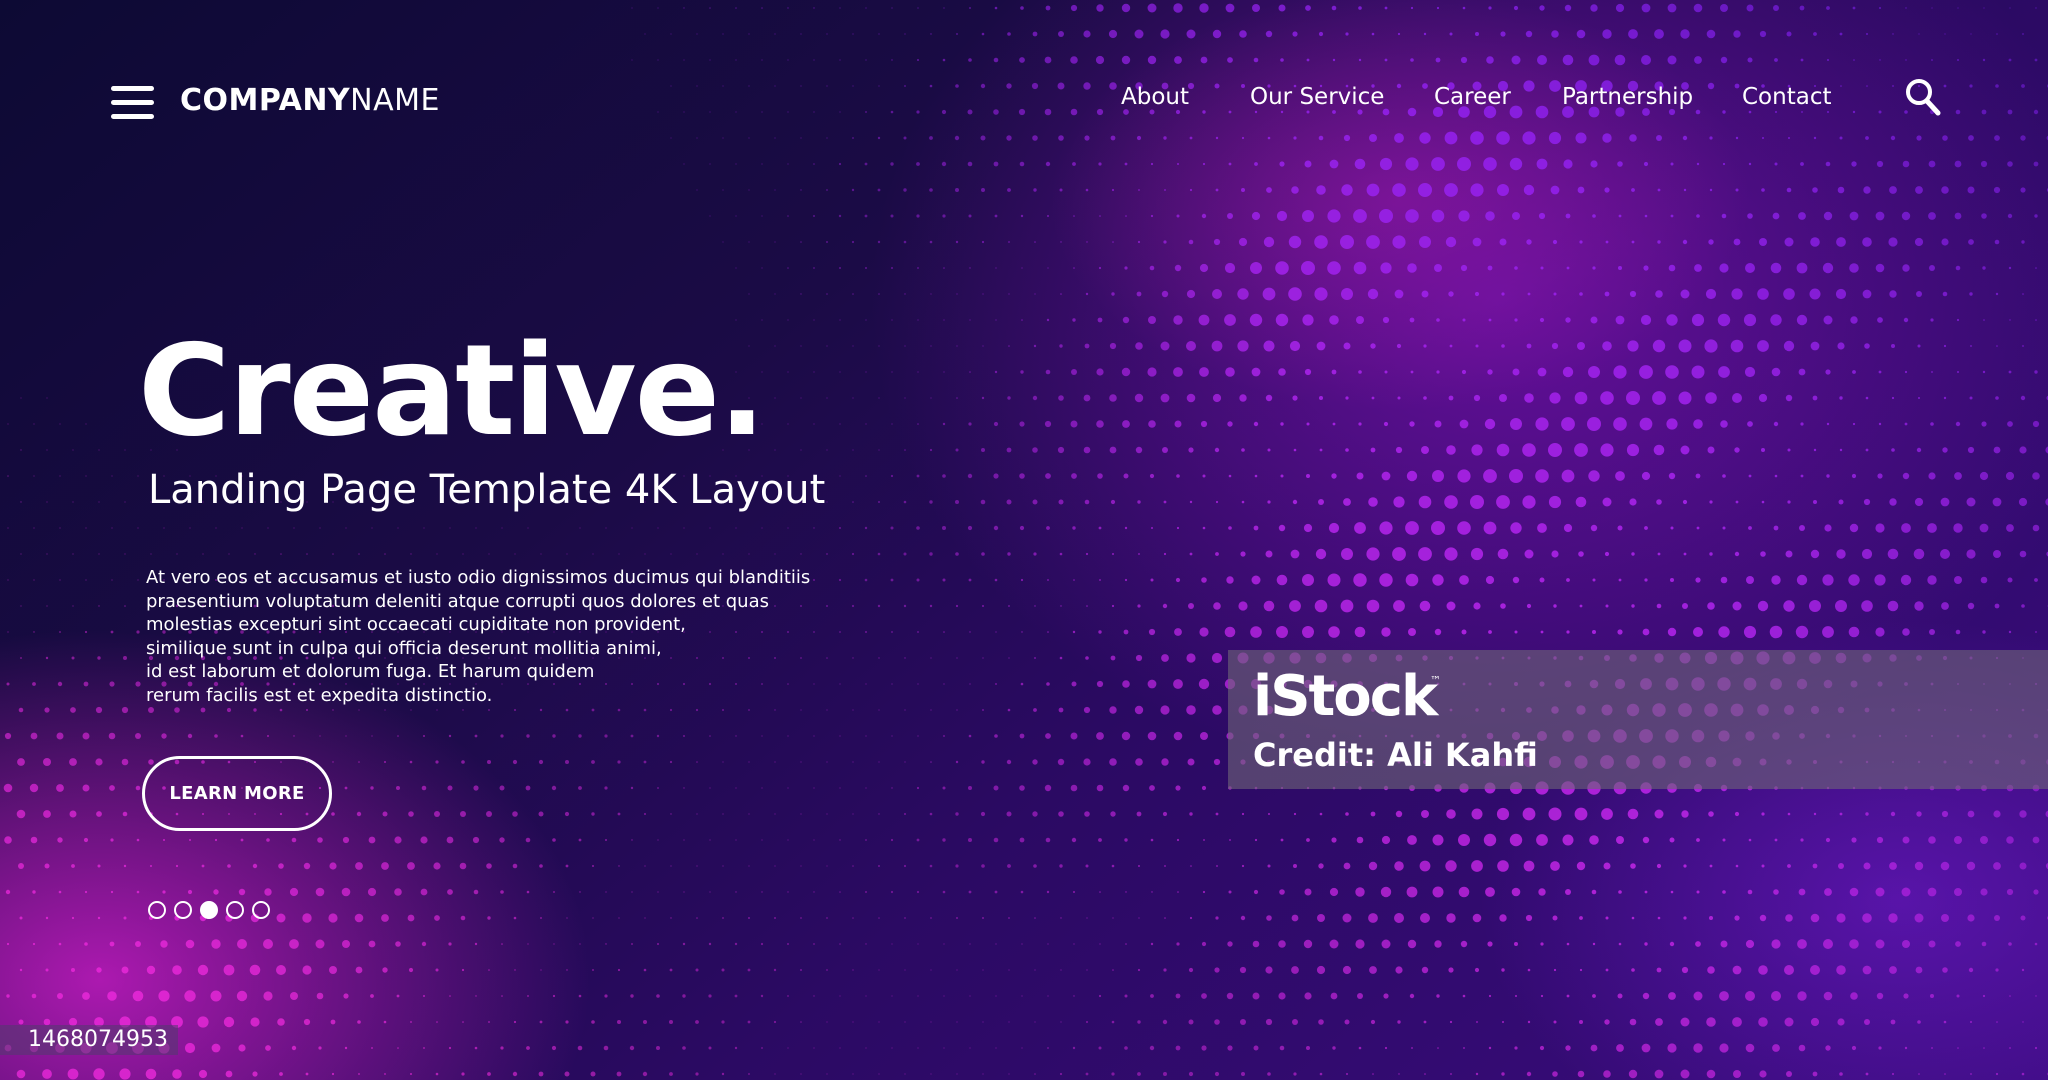 The width and height of the screenshot is (2048, 1080). Describe the element at coordinates (1923, 97) in the screenshot. I see `search-icon` at that location.